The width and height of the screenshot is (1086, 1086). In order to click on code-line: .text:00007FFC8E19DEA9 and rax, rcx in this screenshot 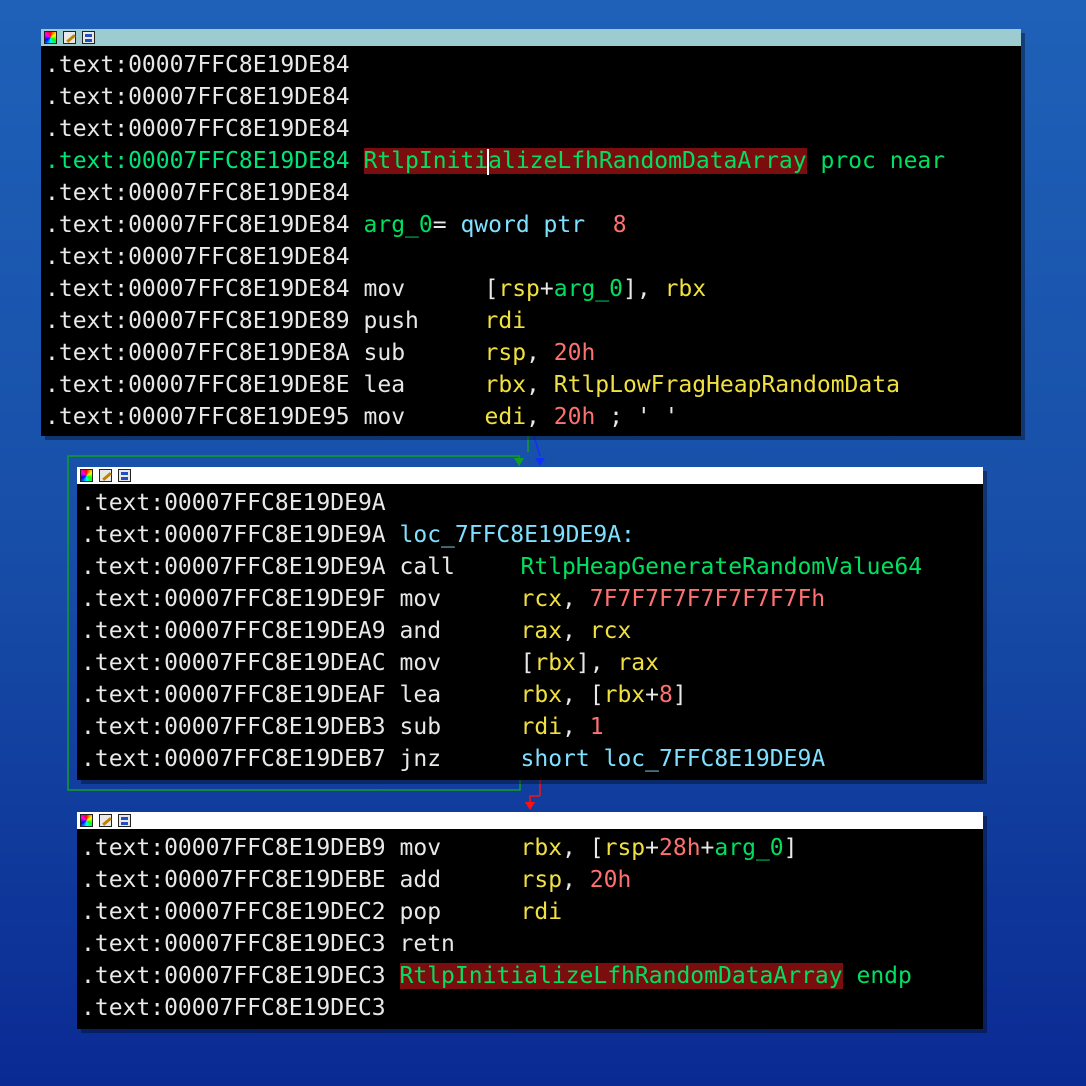, I will do `click(530, 631)`.